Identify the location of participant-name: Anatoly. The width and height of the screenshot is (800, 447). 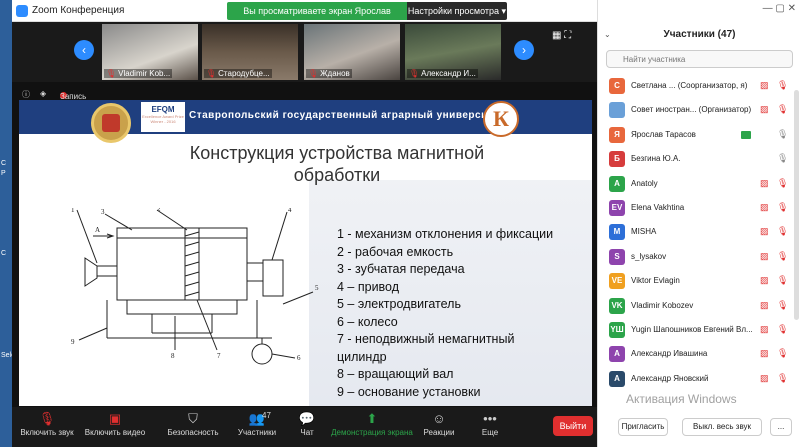
(644, 183).